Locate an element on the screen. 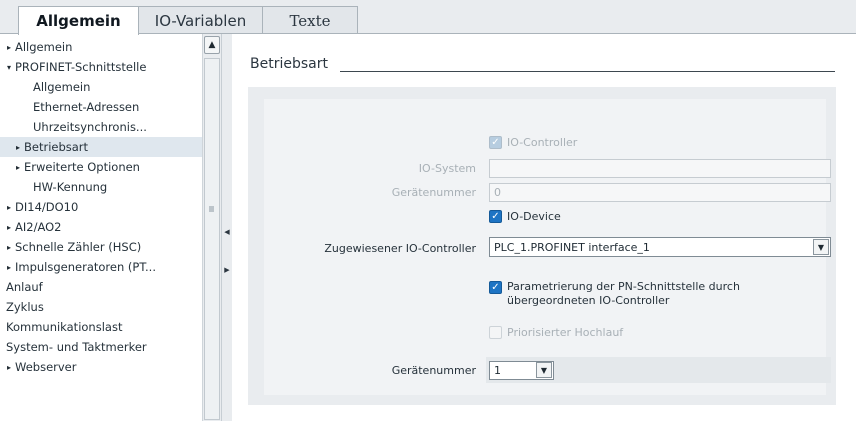 This screenshot has height=421, width=856. io-device-checkbox: ✓ is located at coordinates (495, 216).